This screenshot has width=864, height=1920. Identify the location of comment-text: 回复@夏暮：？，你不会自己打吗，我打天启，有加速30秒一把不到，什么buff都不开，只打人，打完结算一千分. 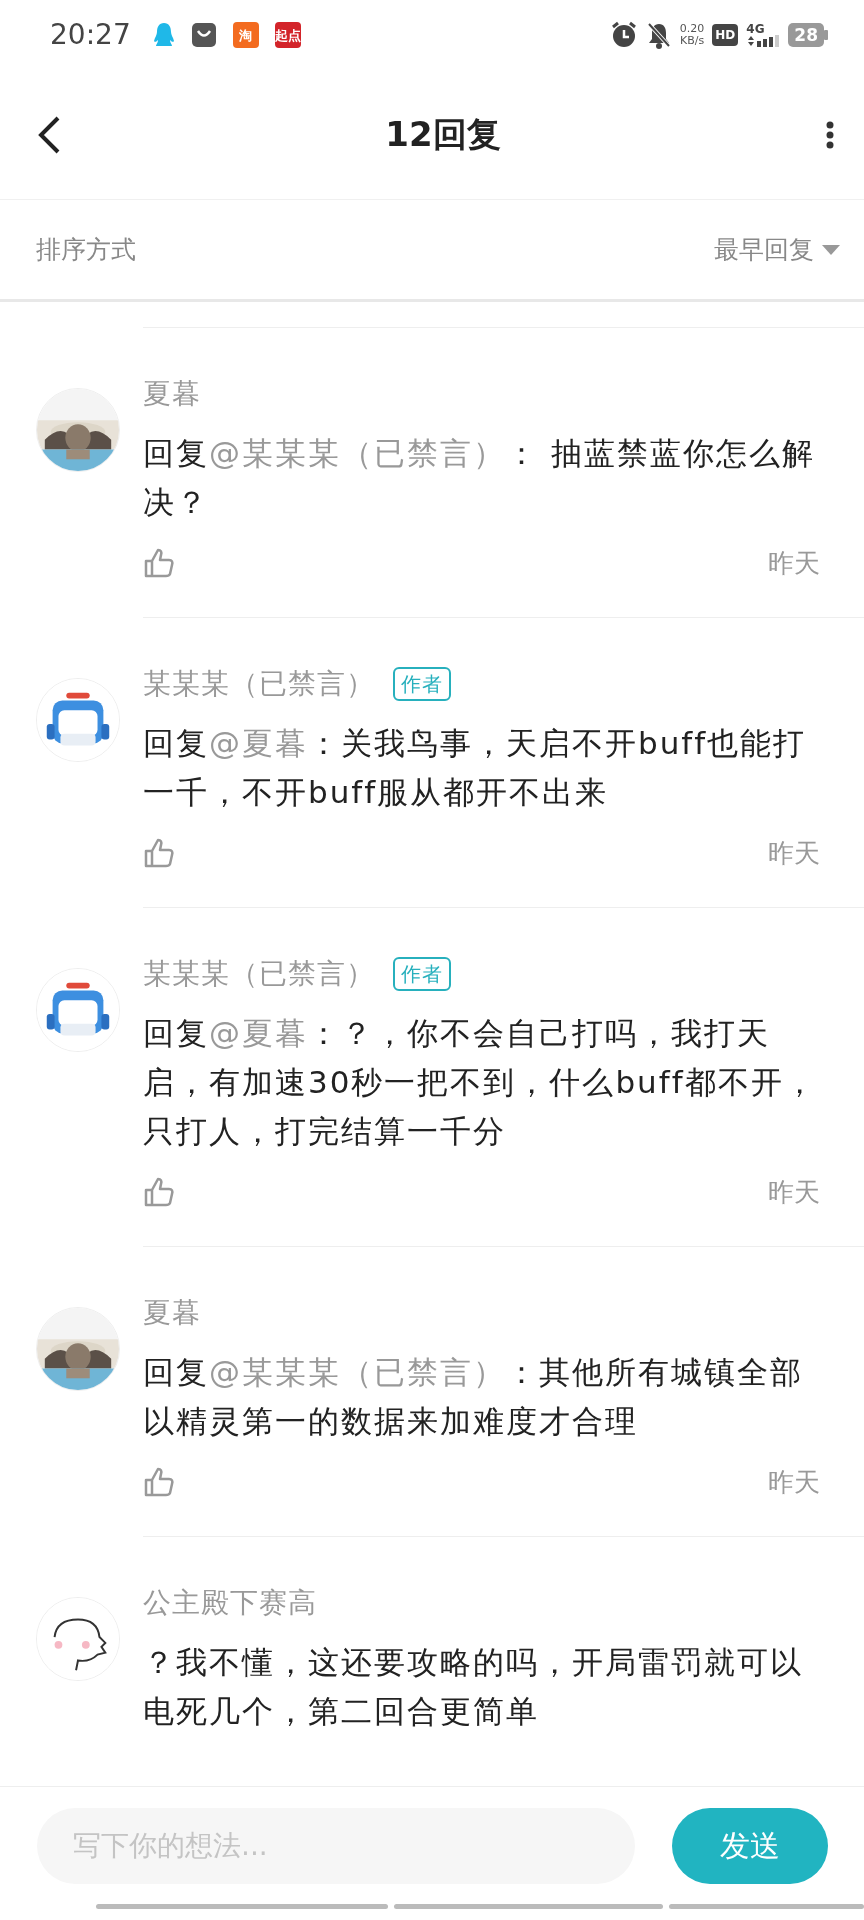
(480, 1082).